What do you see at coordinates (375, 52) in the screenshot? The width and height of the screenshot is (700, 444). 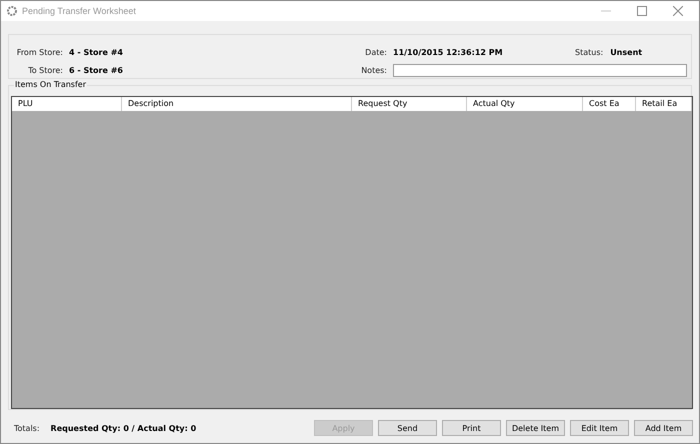 I see `field-label: Date:` at bounding box center [375, 52].